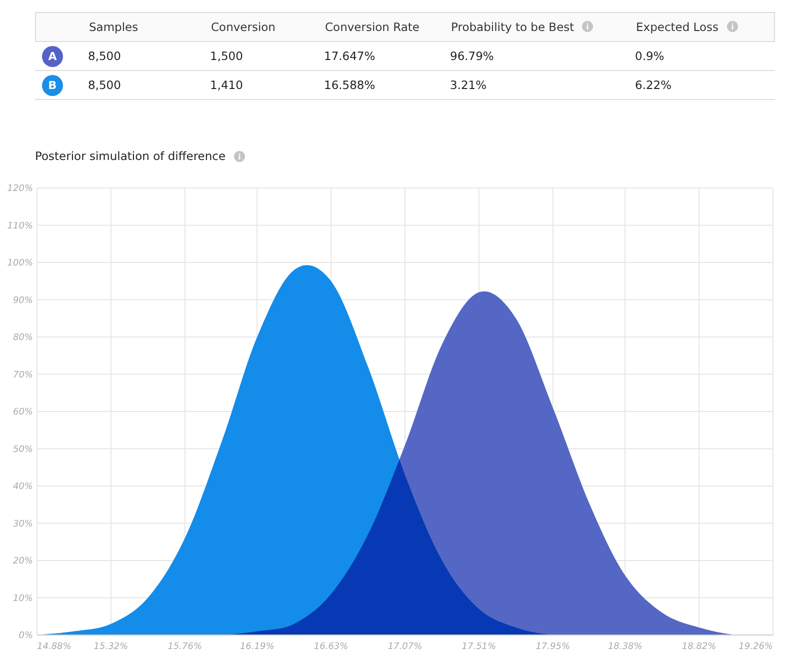 The width and height of the screenshot is (798, 671). What do you see at coordinates (25, 636) in the screenshot?
I see `y-axis-label: 0%` at bounding box center [25, 636].